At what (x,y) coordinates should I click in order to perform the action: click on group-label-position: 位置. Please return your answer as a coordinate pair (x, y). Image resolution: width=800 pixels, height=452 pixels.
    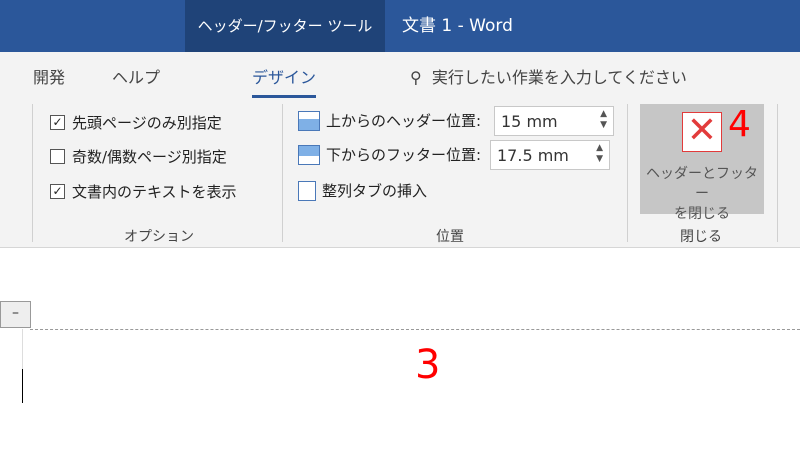
    Looking at the image, I should click on (450, 237).